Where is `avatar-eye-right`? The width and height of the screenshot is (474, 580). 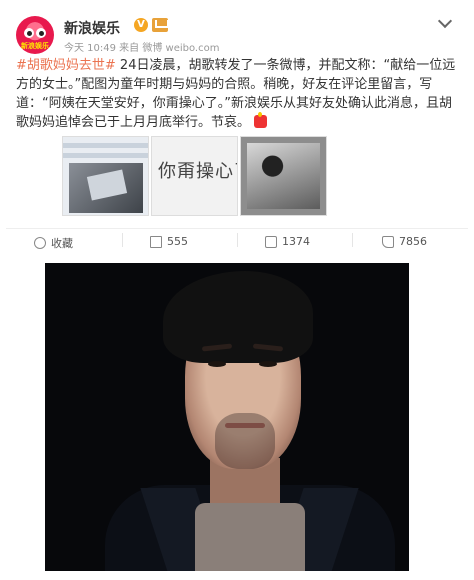
avatar-eye-right is located at coordinates (41, 33).